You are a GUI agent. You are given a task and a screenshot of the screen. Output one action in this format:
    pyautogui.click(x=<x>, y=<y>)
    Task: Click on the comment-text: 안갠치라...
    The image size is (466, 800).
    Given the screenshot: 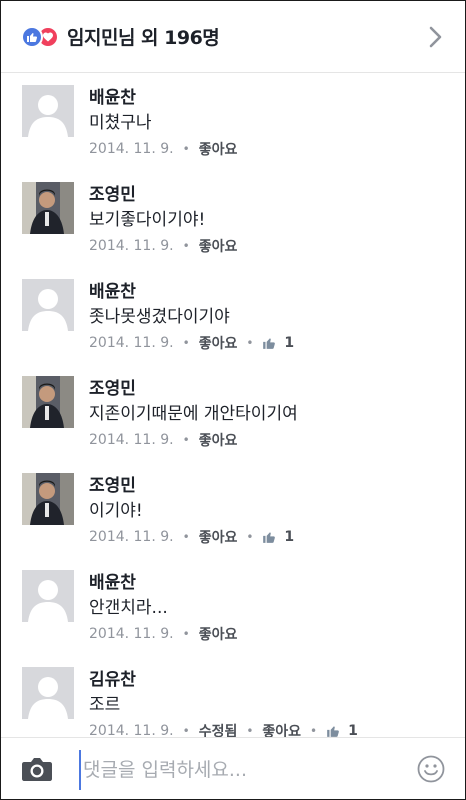 What is the action you would take?
    pyautogui.click(x=128, y=608)
    